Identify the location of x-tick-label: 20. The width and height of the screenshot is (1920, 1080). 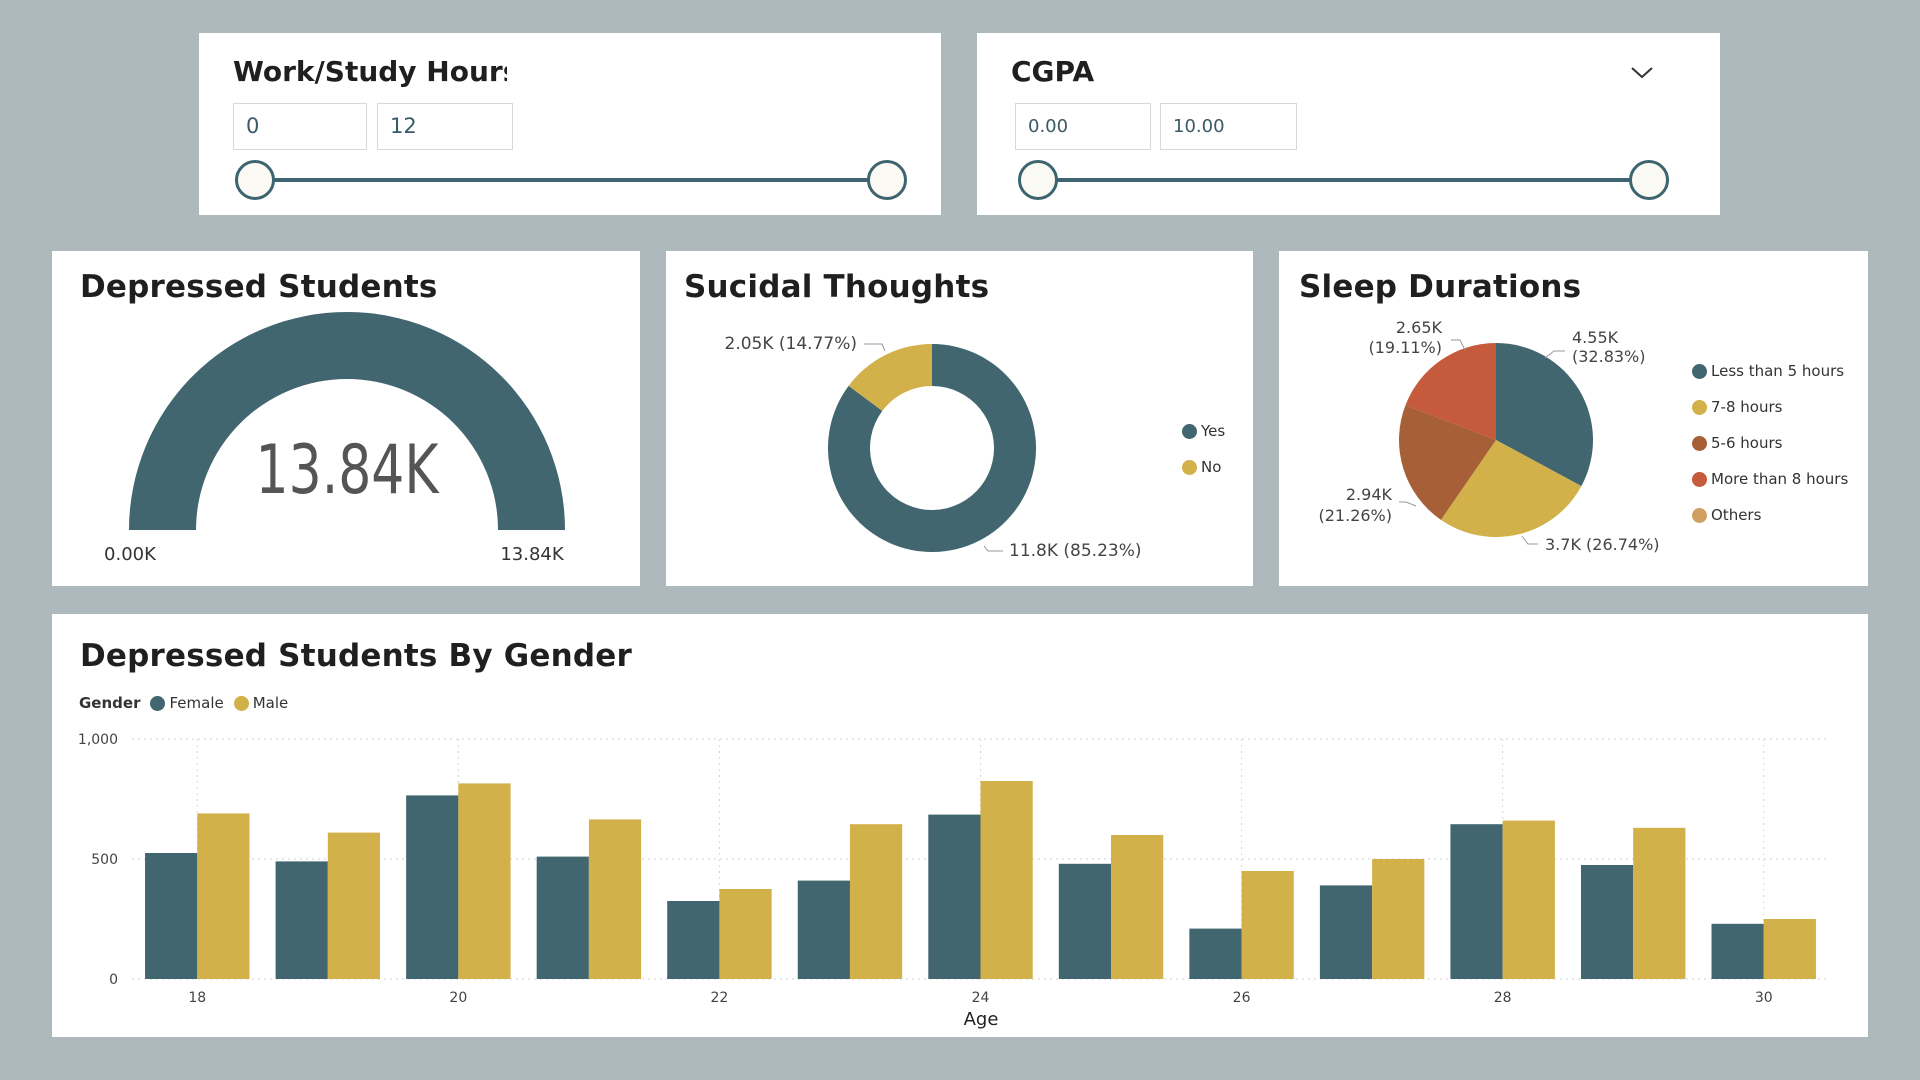
(458, 998).